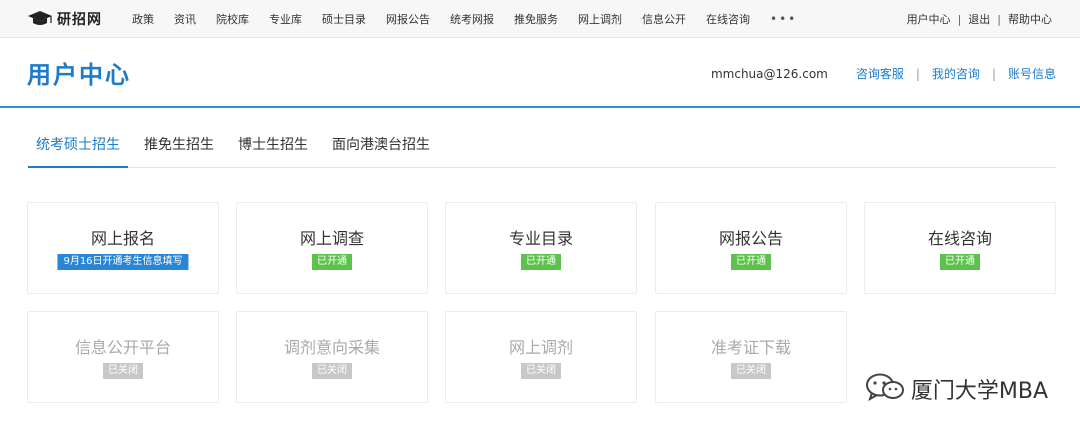 The image size is (1080, 436). Describe the element at coordinates (79, 75) in the screenshot. I see `page-title: 用户中心` at that location.